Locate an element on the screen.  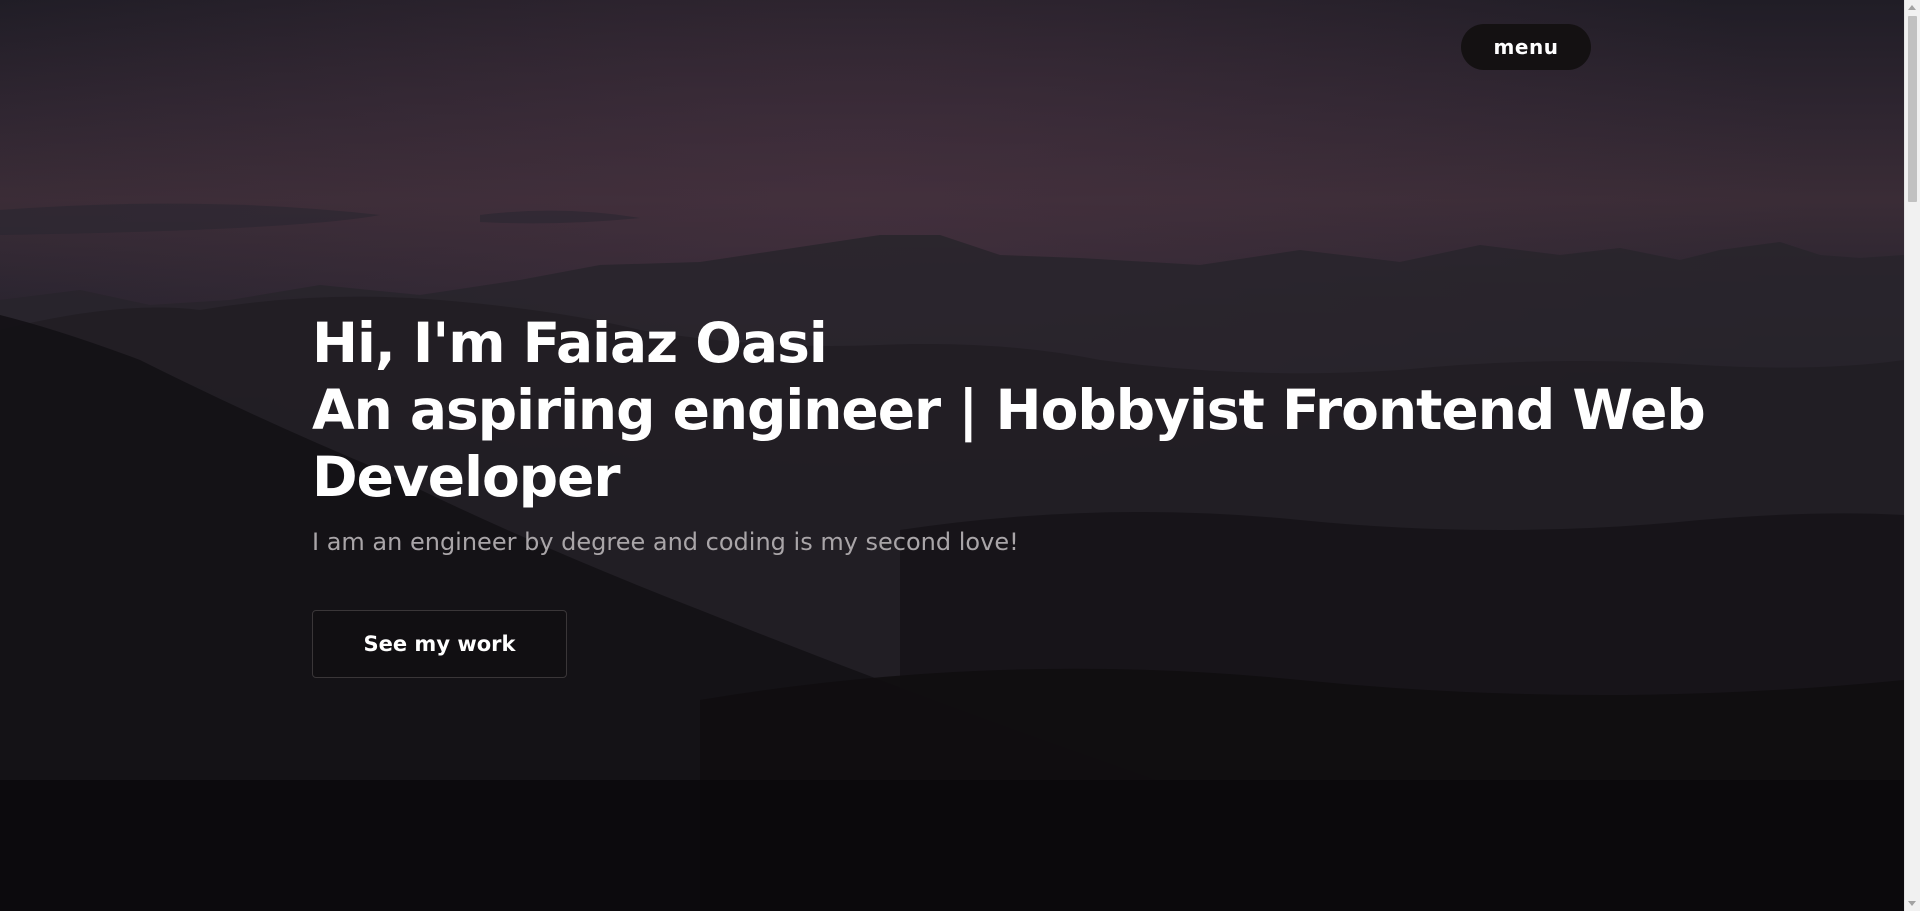
scroll-up-icon is located at coordinates (1912, 7).